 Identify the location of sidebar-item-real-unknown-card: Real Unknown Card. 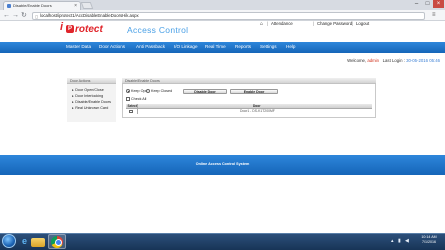
(90, 108).